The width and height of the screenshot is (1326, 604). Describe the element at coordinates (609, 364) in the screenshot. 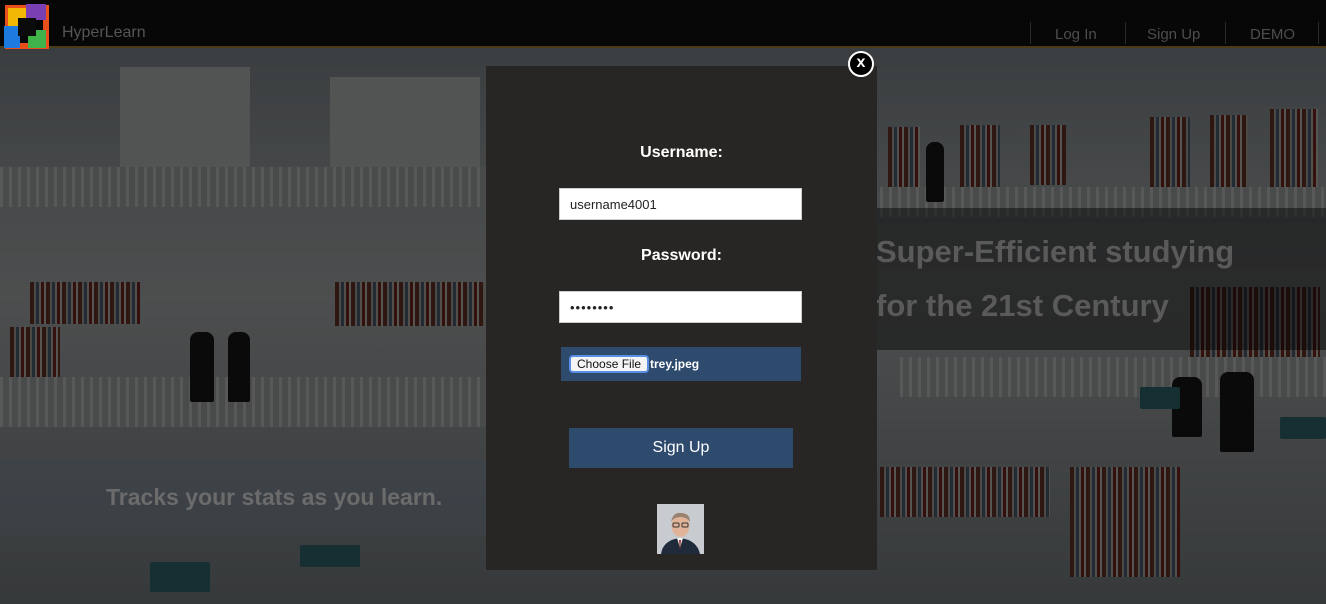

I see `choose-file-button: Choose File` at that location.